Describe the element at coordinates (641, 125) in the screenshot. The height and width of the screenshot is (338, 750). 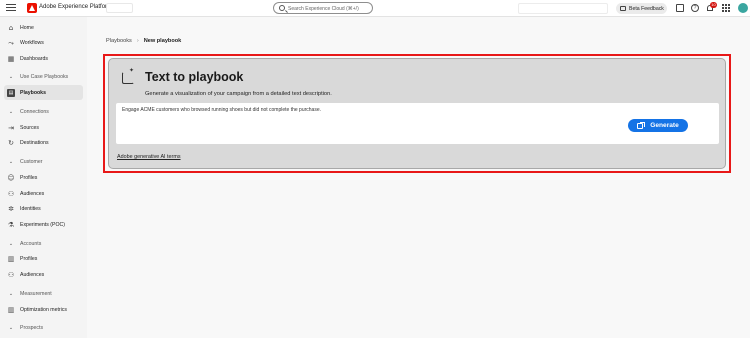
I see `generate-icon` at that location.